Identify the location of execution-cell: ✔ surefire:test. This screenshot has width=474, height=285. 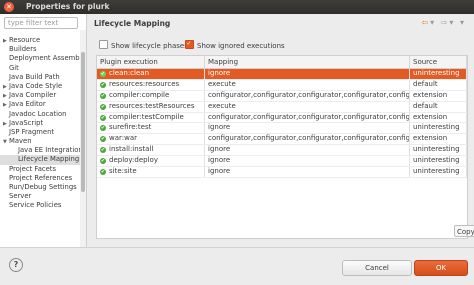
(151, 128).